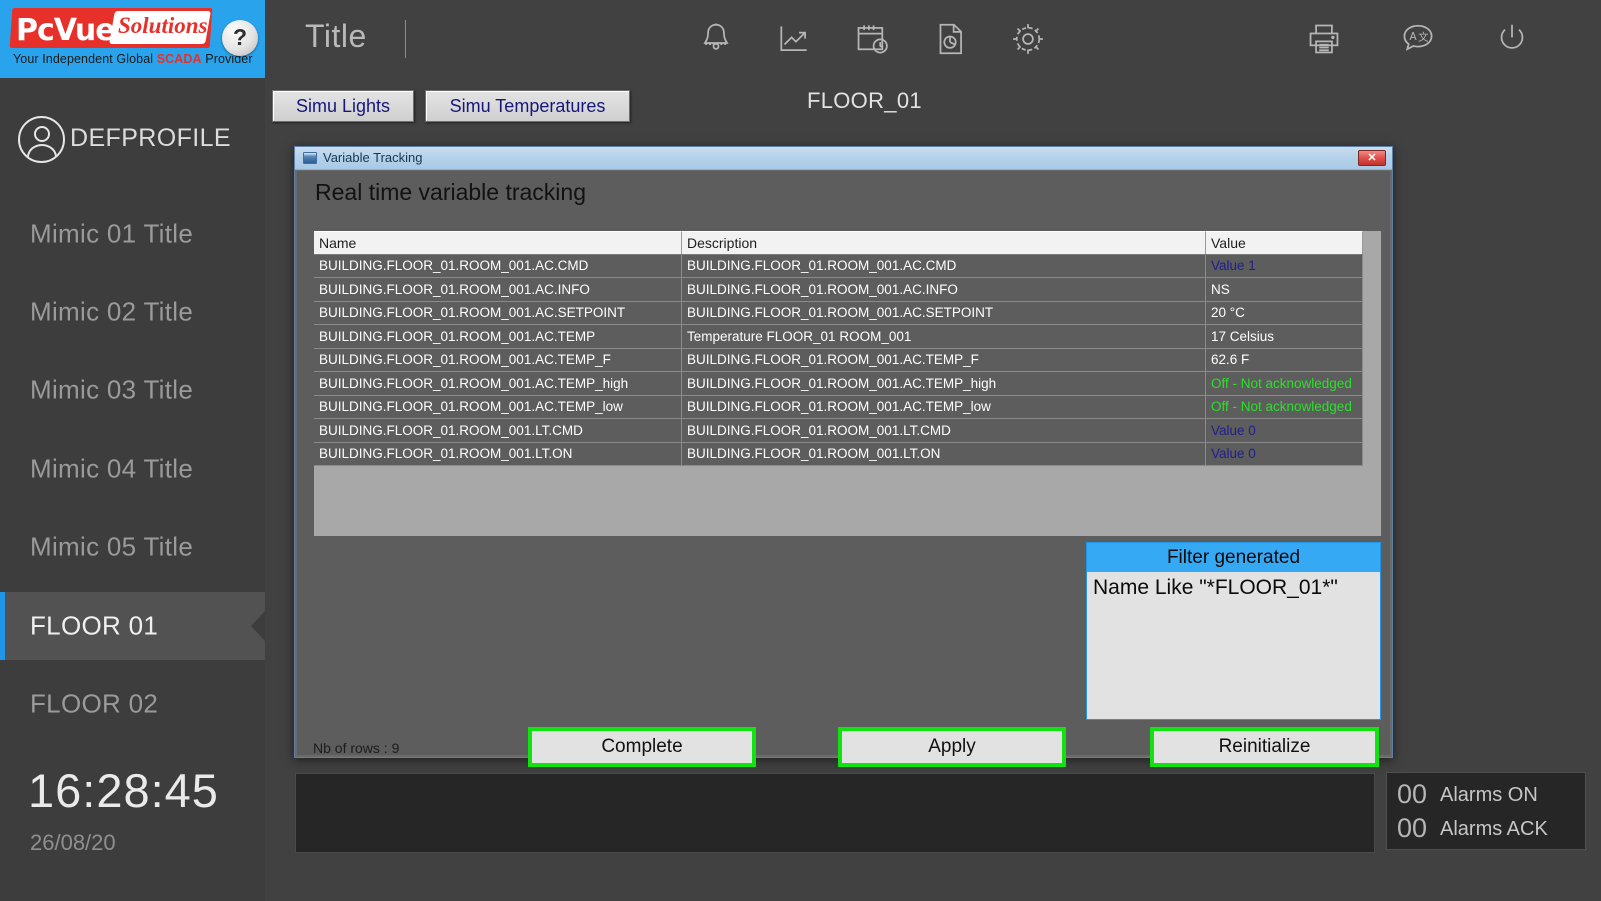 Image resolution: width=1601 pixels, height=901 pixels. I want to click on dialog-title: Variable Tracking, so click(373, 157).